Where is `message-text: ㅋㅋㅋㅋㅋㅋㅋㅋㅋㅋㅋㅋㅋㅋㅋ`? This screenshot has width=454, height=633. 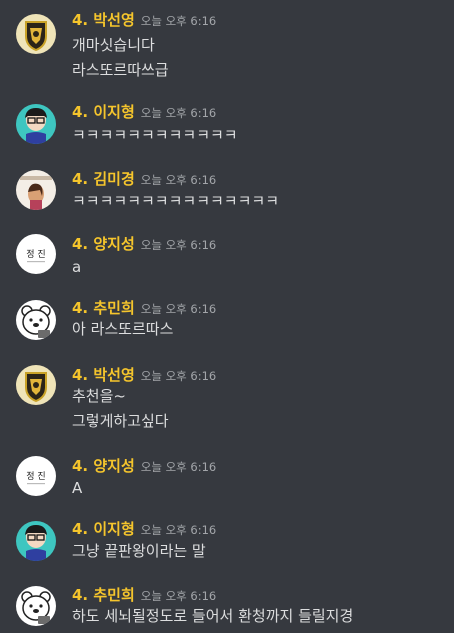 message-text: ㅋㅋㅋㅋㅋㅋㅋㅋㅋㅋㅋㅋㅋㅋㅋ is located at coordinates (176, 201).